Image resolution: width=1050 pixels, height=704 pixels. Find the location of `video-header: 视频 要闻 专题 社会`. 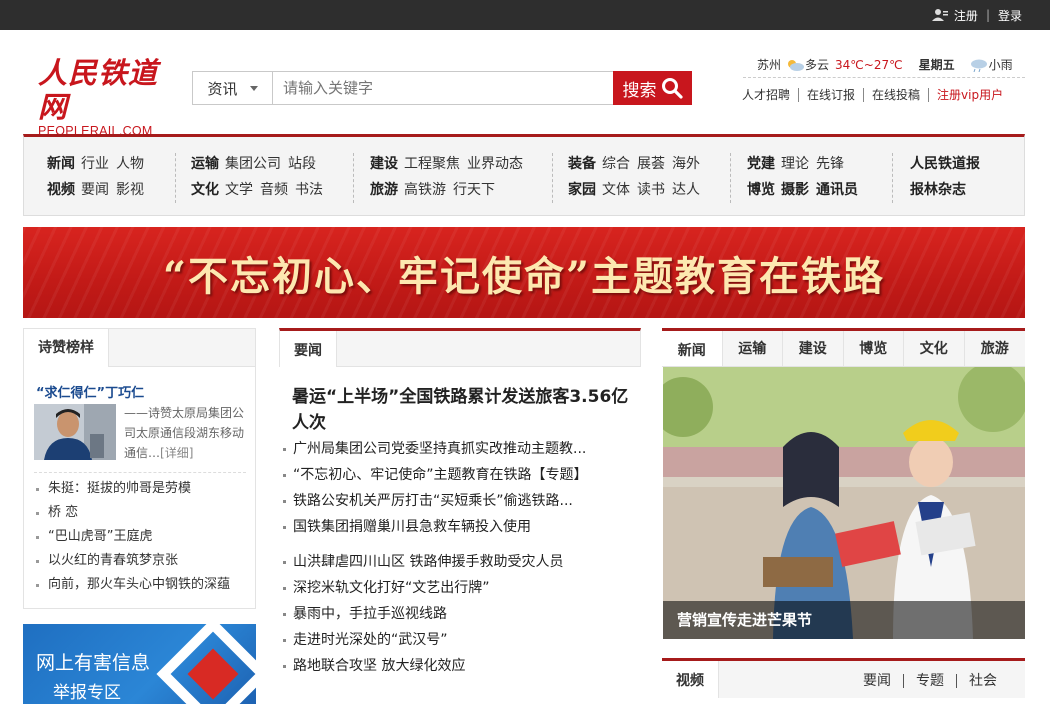

video-header: 视频 要闻 专题 社会 is located at coordinates (843, 678).